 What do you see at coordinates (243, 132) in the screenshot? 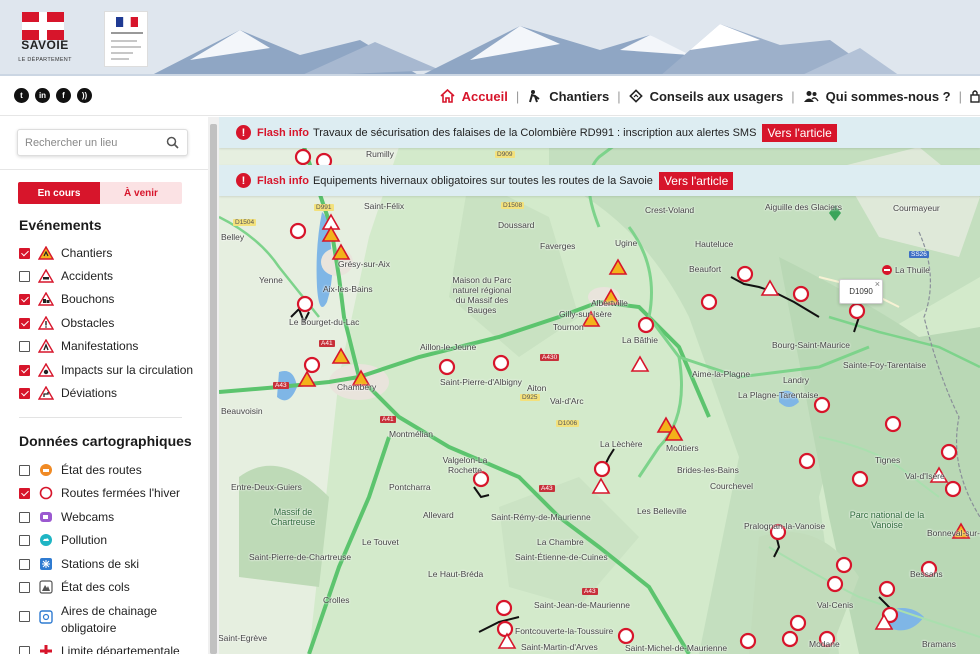
I see `alert-icon: !` at bounding box center [243, 132].